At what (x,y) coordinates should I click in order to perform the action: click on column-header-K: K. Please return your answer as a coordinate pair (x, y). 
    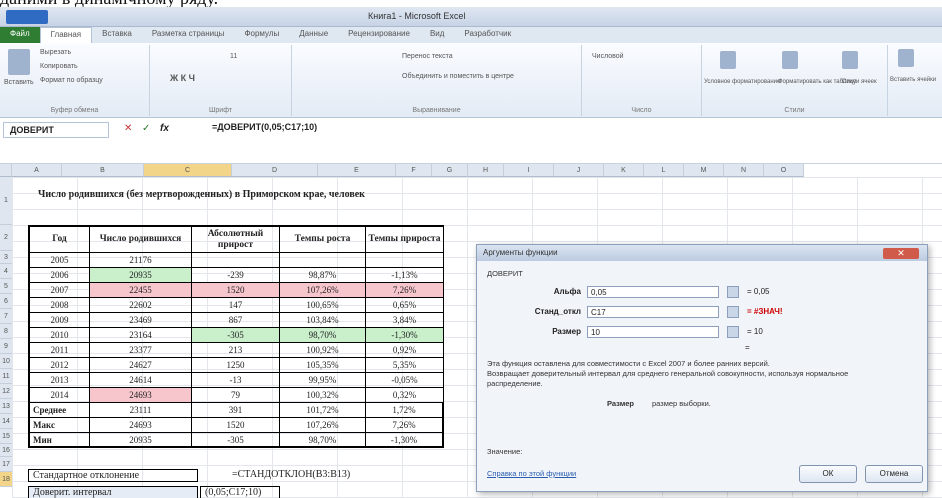
    Looking at the image, I should click on (624, 170).